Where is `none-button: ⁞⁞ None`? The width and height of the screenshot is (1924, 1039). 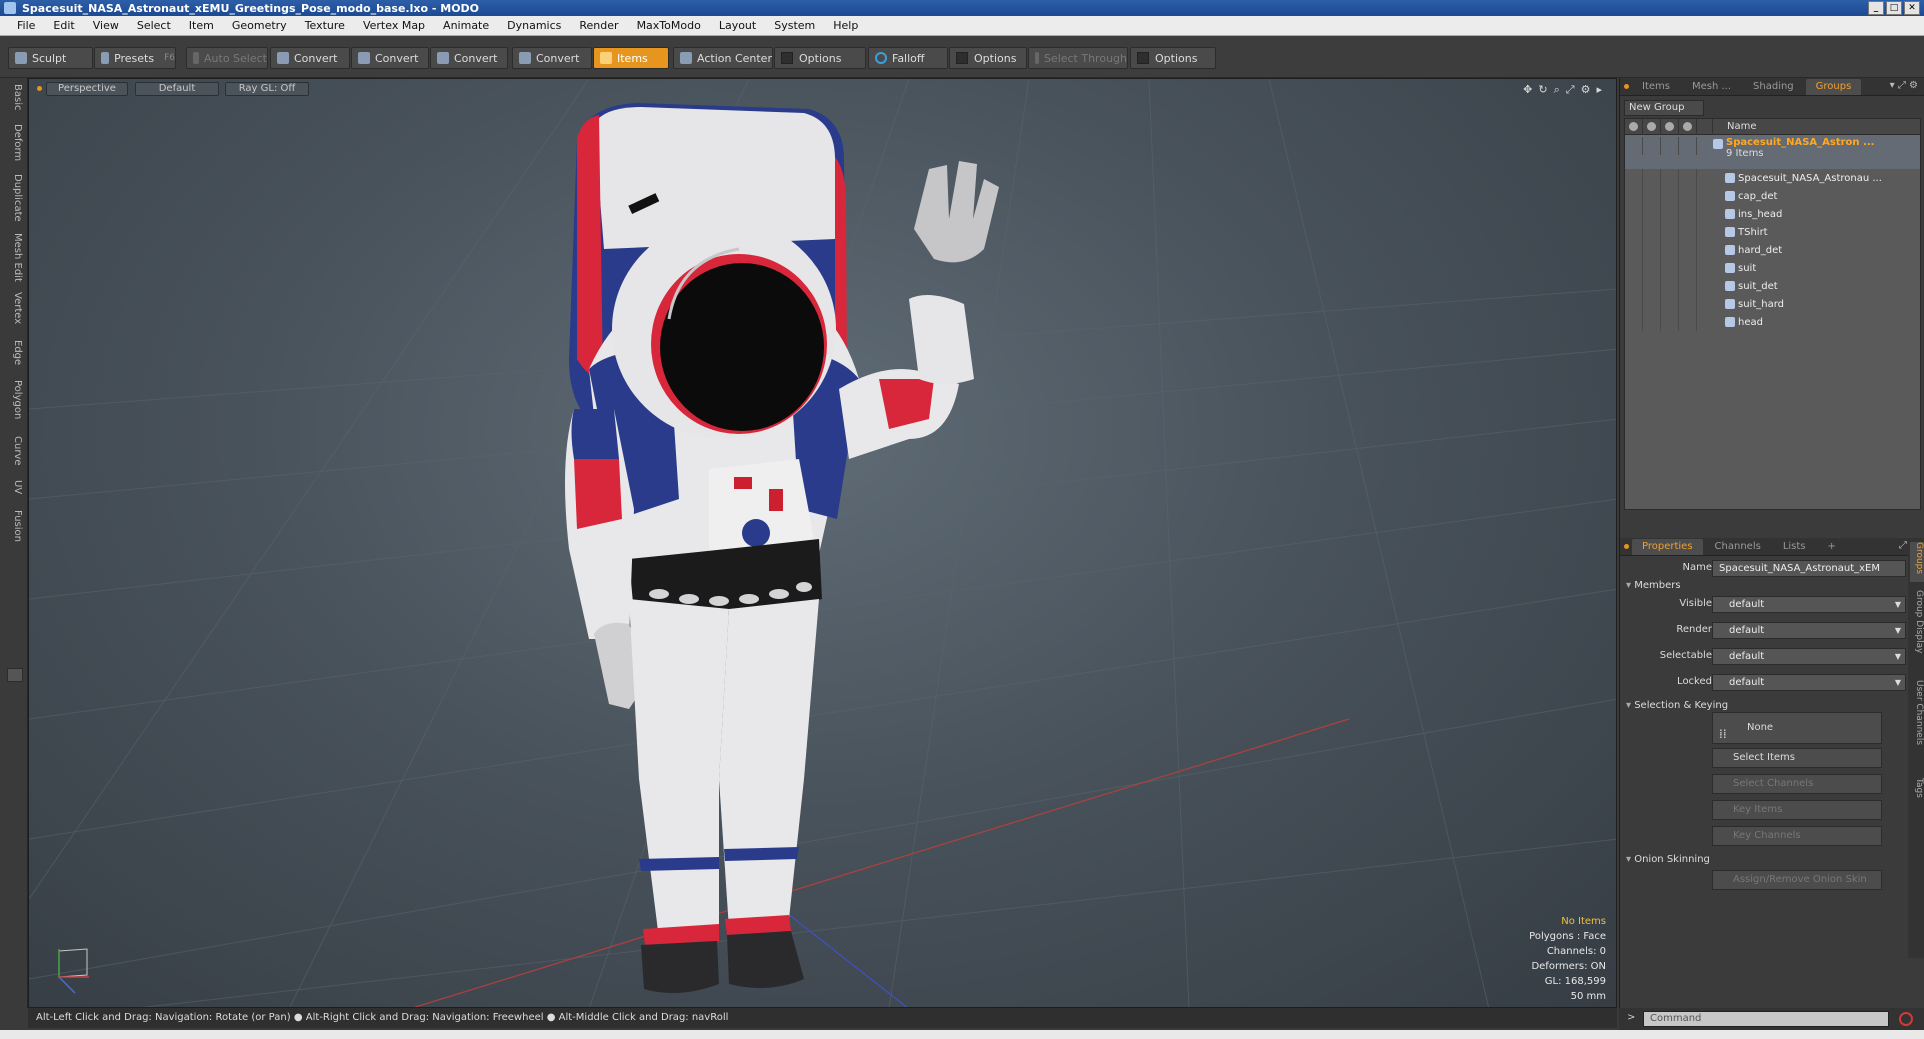
none-button: ⁞⁞ None is located at coordinates (1797, 728).